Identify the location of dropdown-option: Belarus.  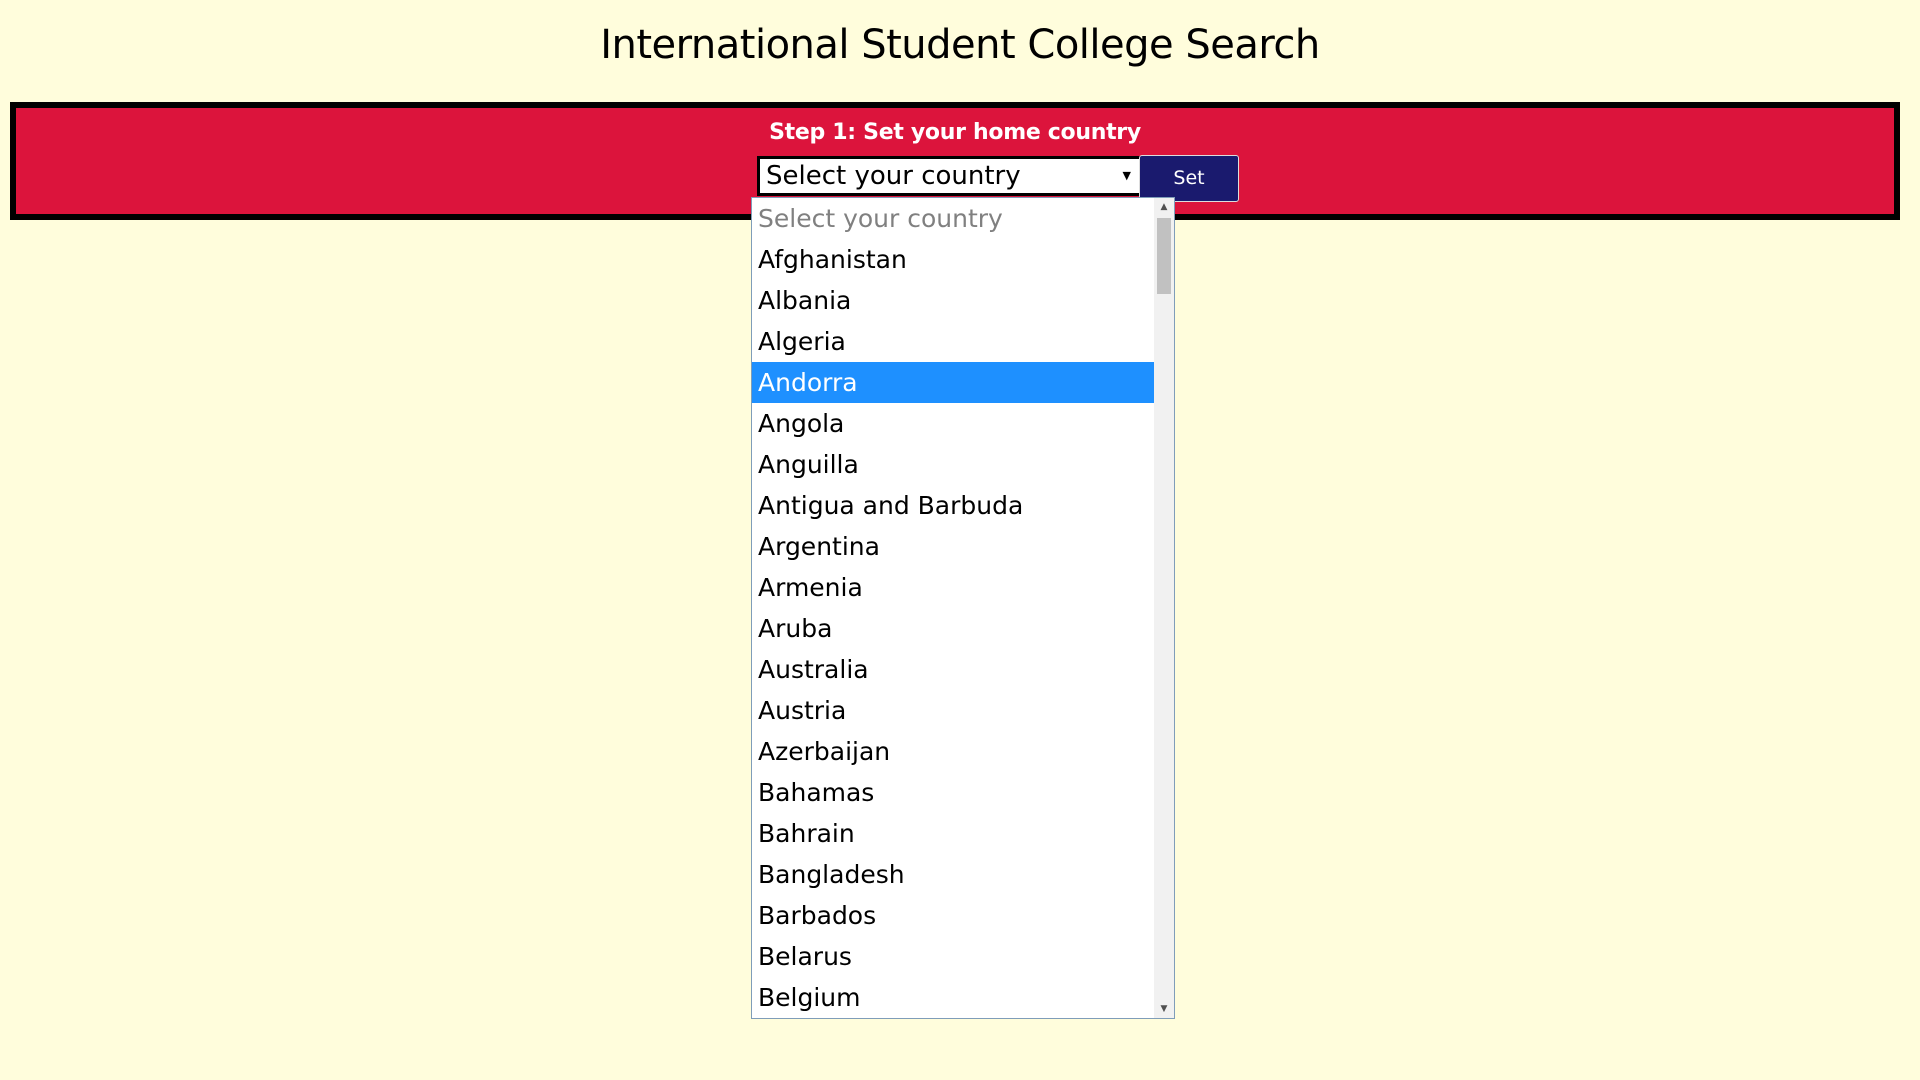
(953, 956).